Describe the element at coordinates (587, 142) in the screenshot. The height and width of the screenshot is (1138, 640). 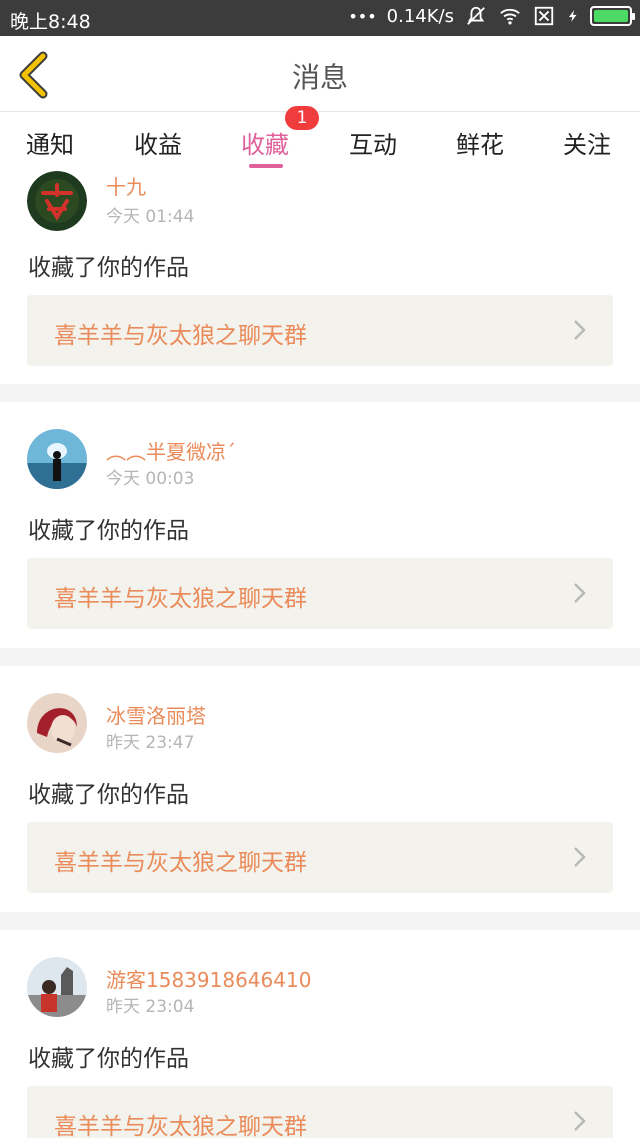
I see `tab-following: 关注` at that location.